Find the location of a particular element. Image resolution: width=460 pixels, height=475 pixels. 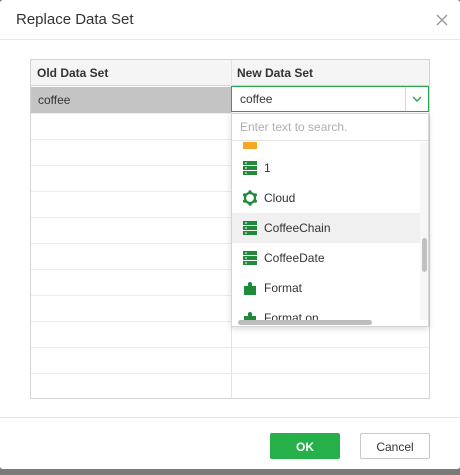

dialog-title: Replace Data Set is located at coordinates (75, 19).